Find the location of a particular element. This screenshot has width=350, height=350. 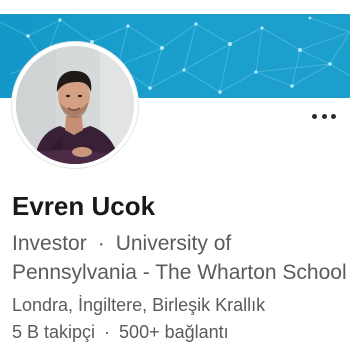

avatar is located at coordinates (75, 105).